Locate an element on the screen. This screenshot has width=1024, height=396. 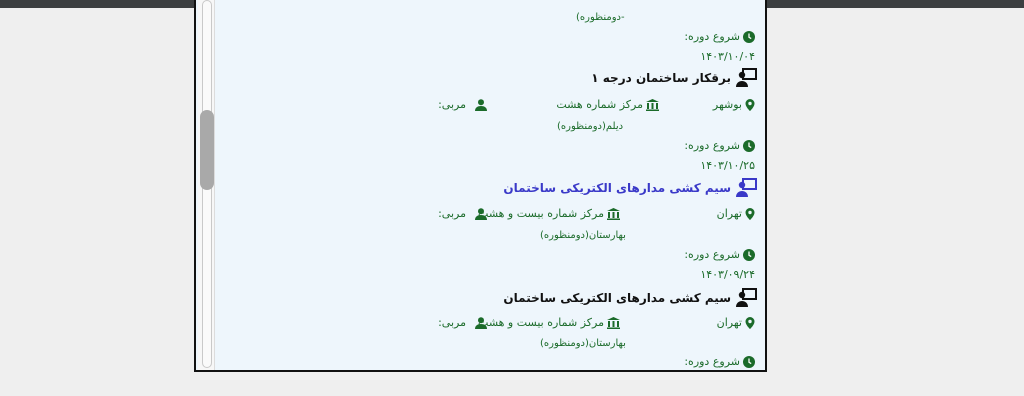
course-title-link: سیم کشی مدارهای الکتریکی ساختمان is located at coordinates (630, 188).